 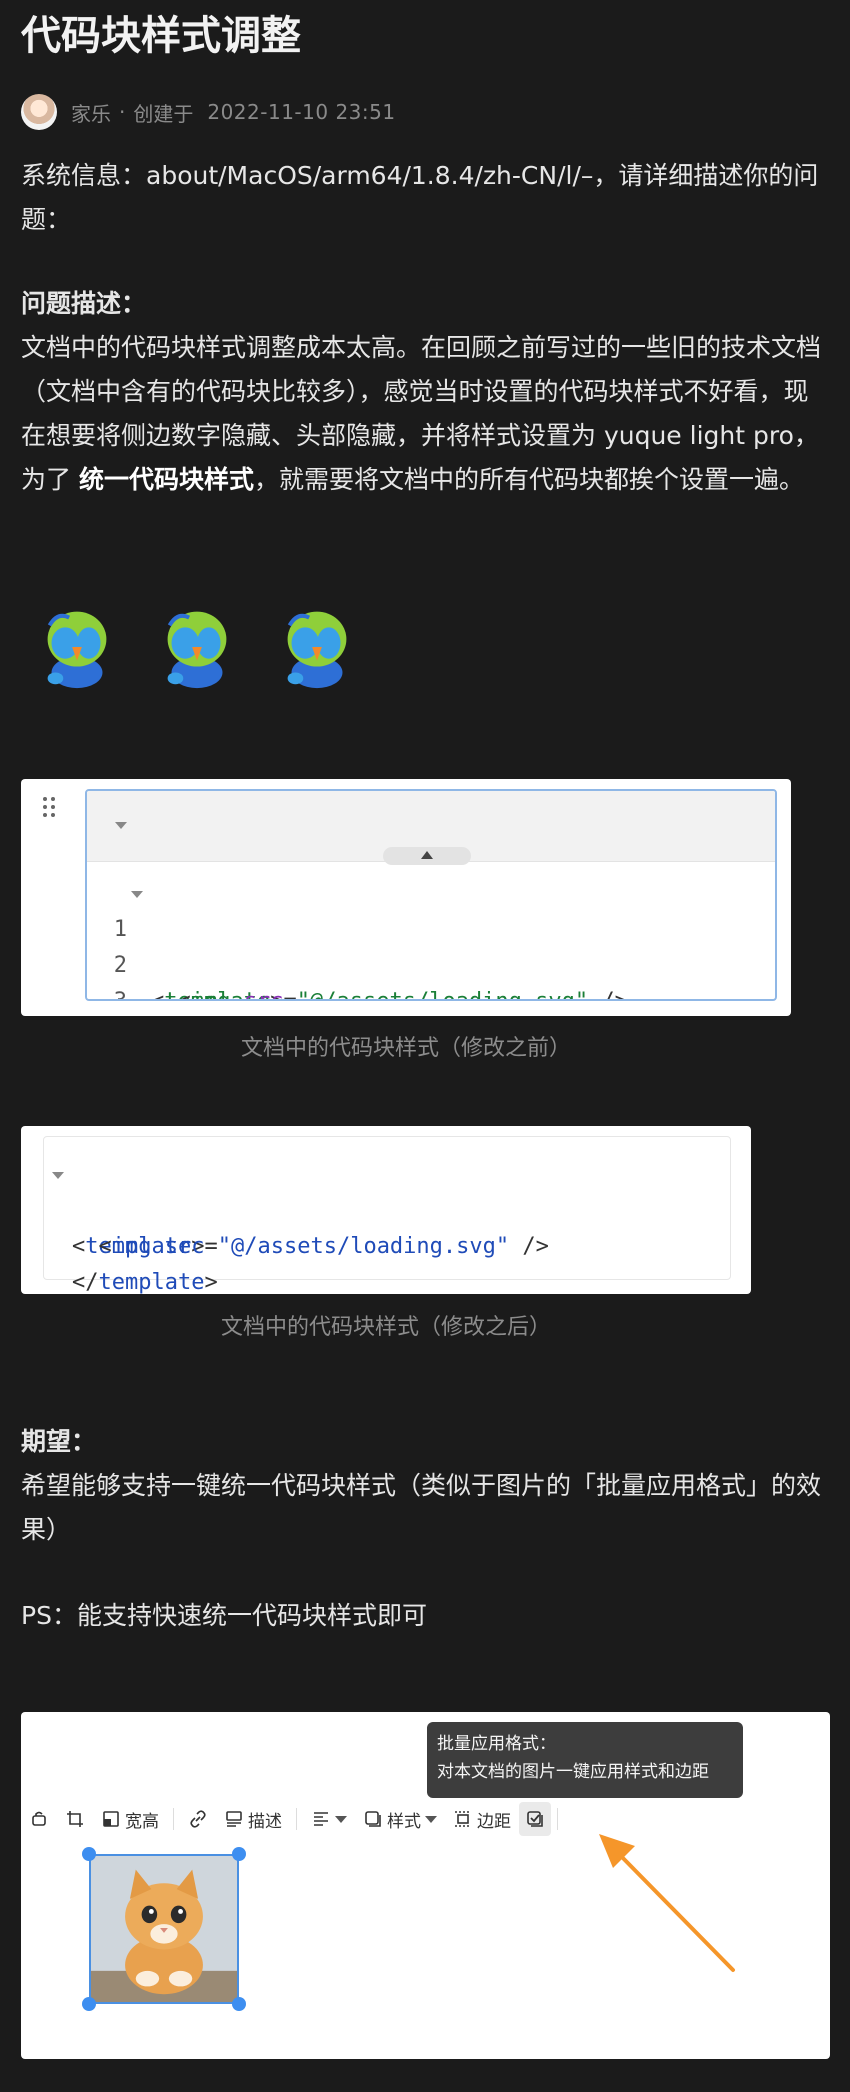 I want to click on created-label: 创建于, so click(x=163, y=113).